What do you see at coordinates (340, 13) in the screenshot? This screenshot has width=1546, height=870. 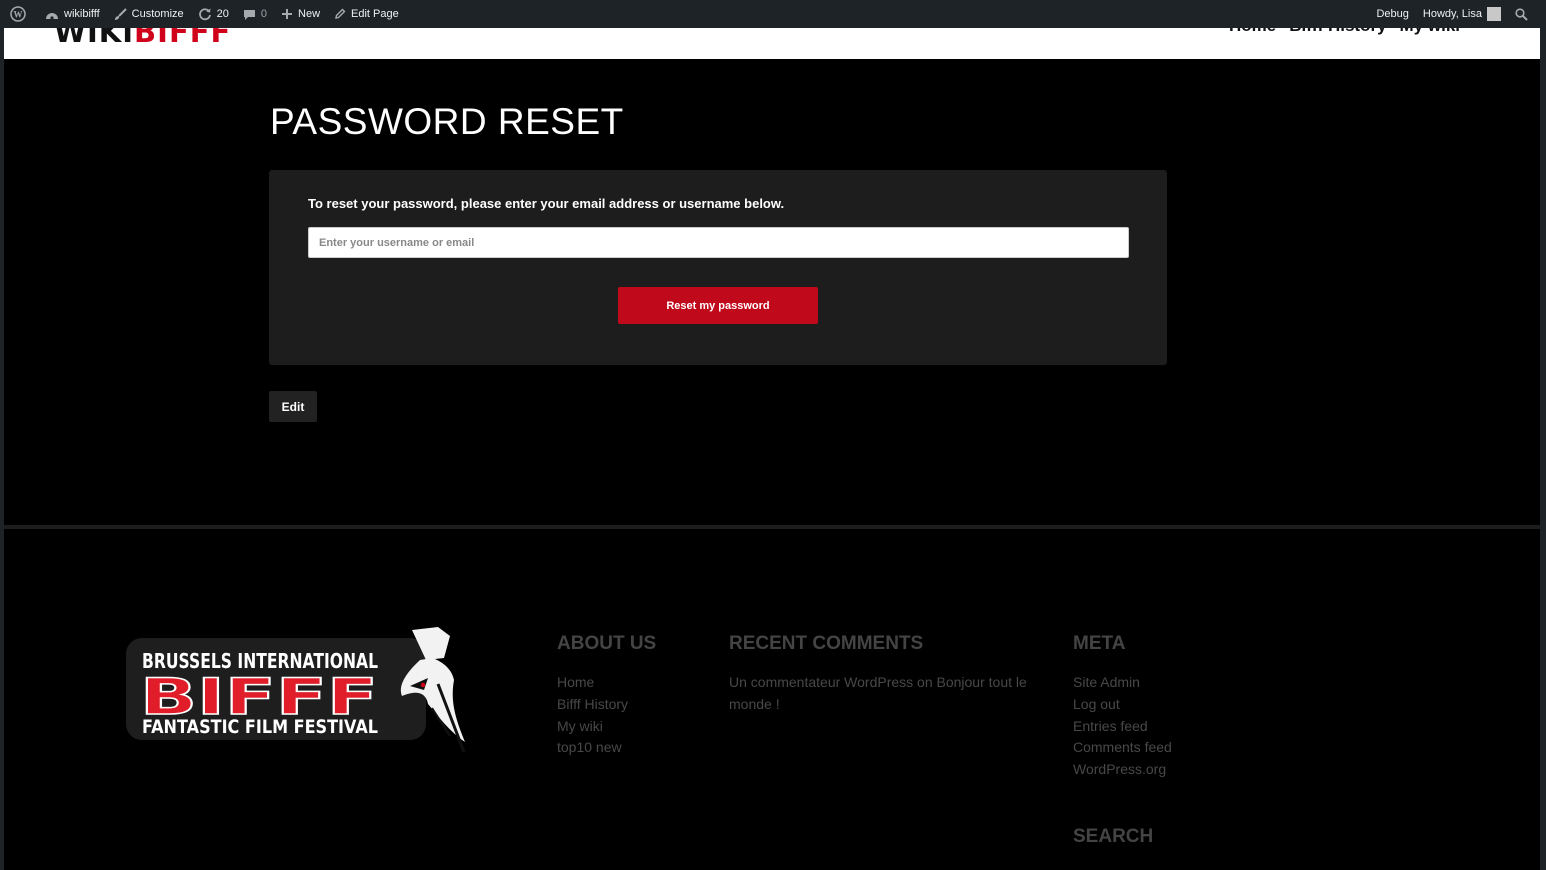 I see `pencil-icon` at bounding box center [340, 13].